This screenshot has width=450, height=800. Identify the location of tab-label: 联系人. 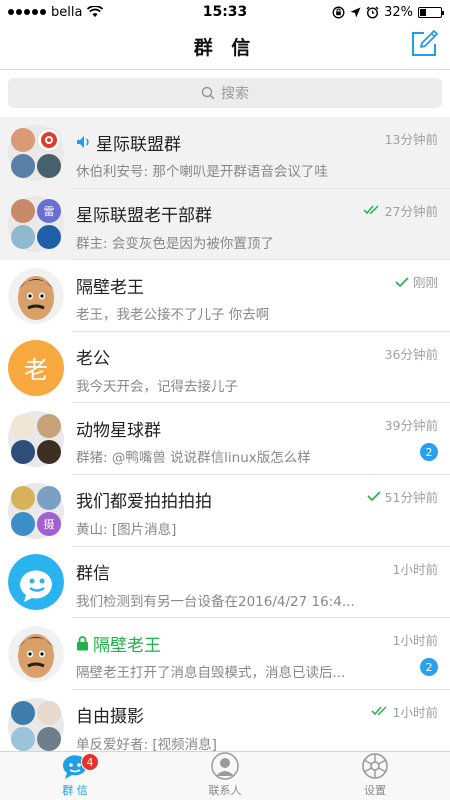
(225, 790).